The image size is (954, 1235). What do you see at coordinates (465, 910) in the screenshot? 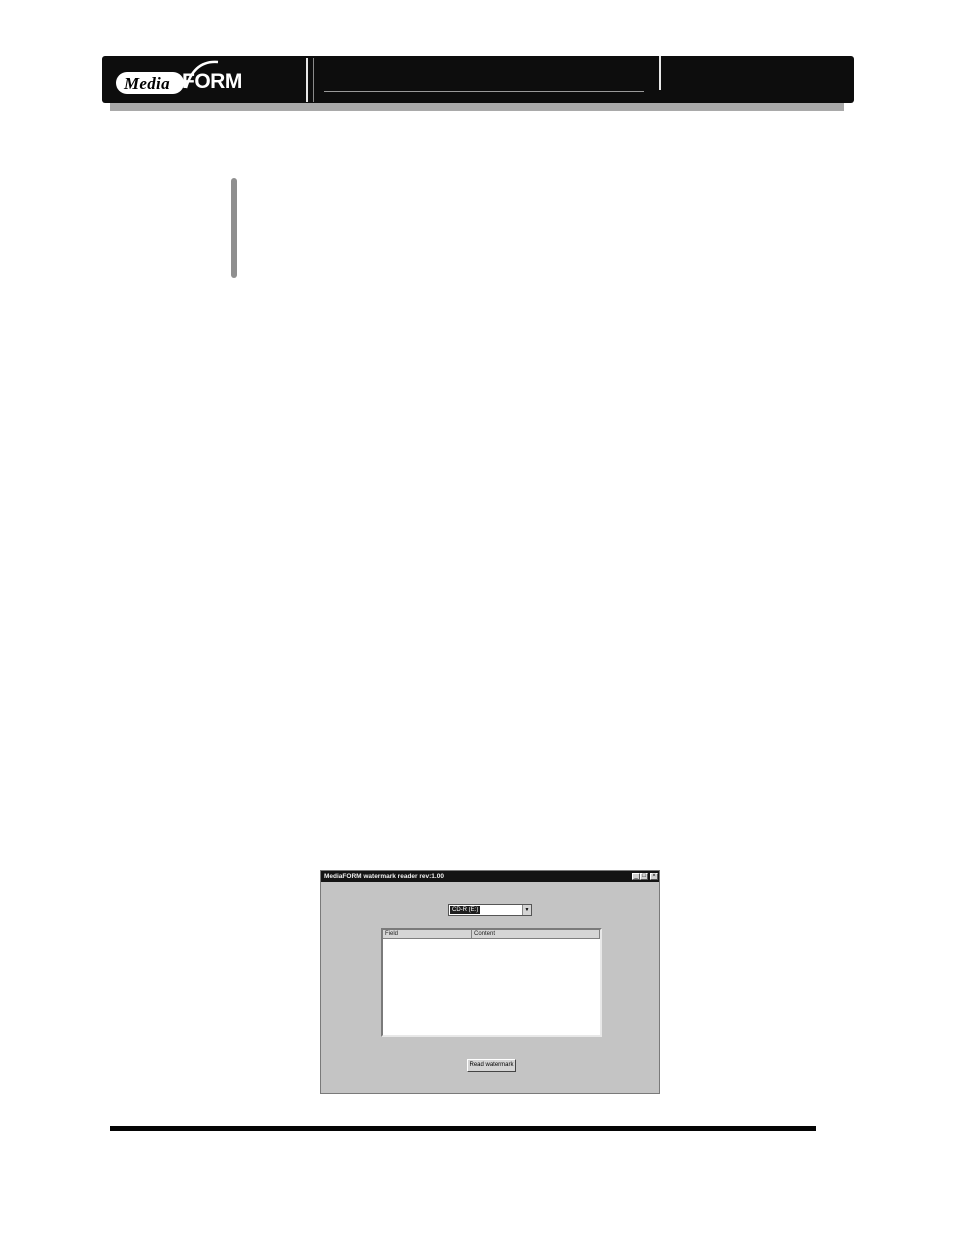
I see `drive-selected-value: CD-R (E:)` at bounding box center [465, 910].